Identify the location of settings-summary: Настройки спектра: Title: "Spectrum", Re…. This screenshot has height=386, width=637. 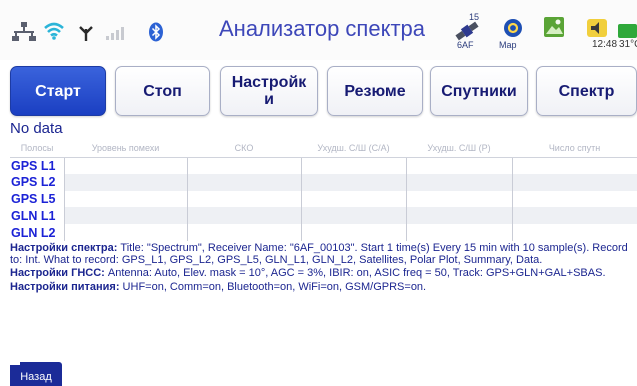
(321, 269).